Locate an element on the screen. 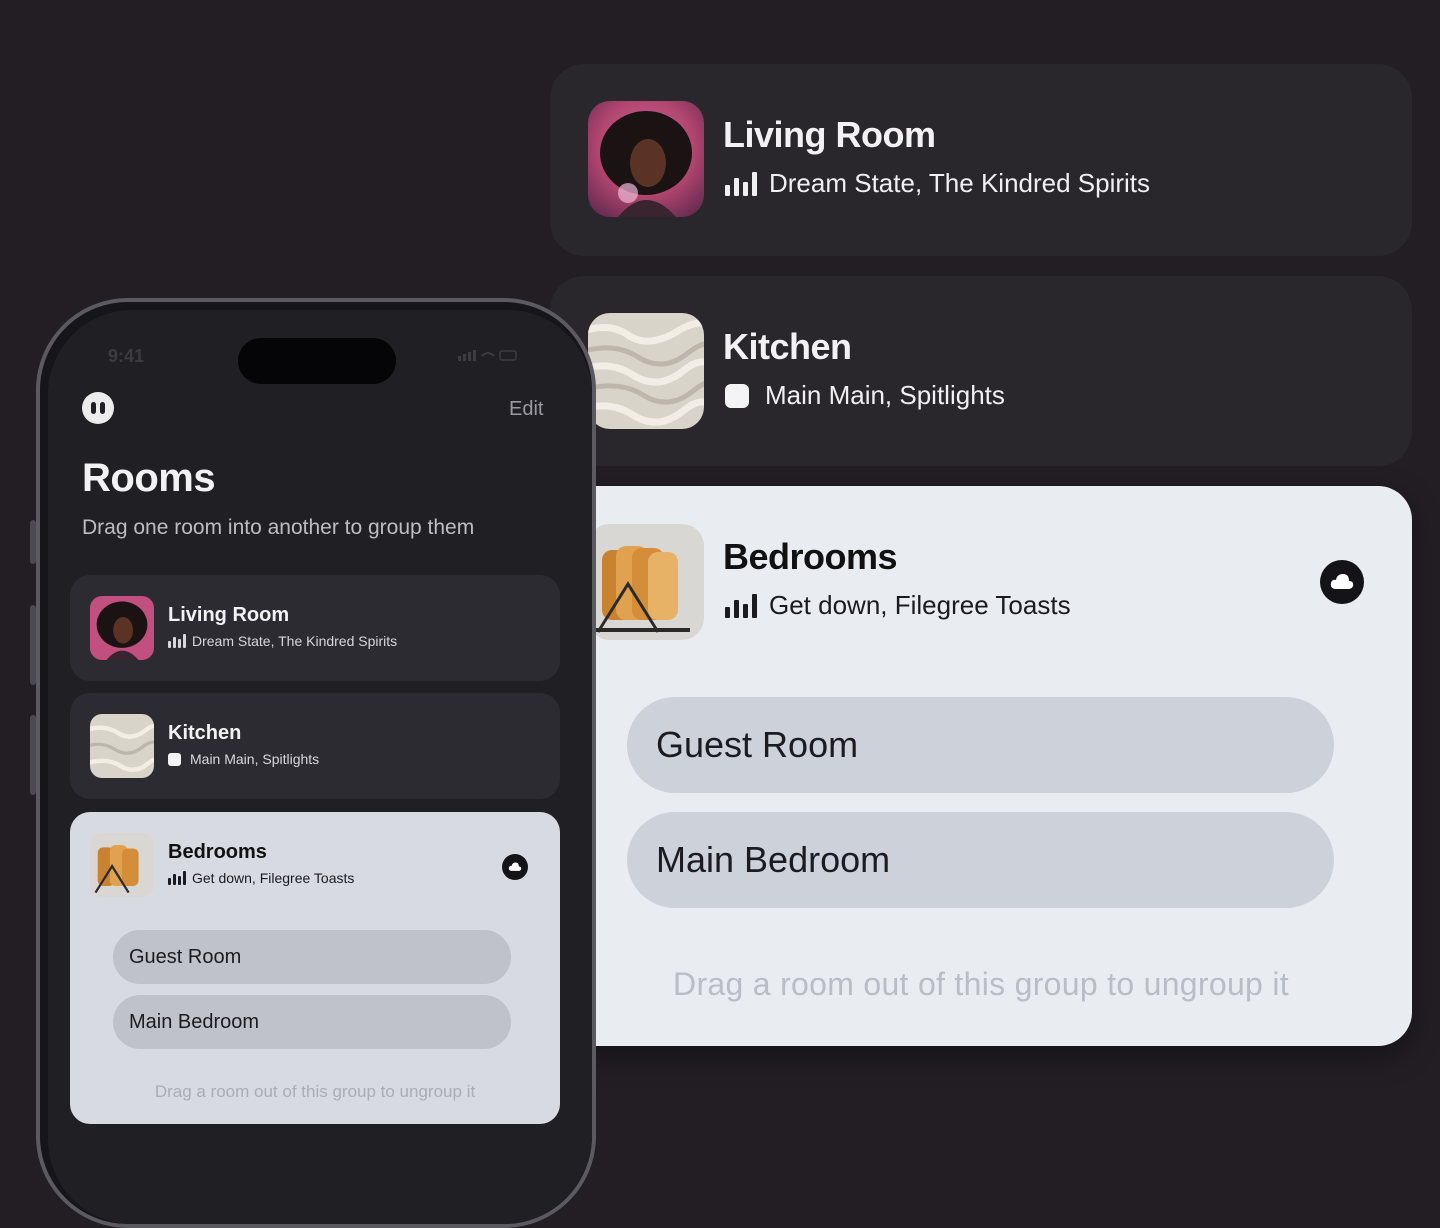  phone-kitchen-card: Kitchen Main Main, Spitlights is located at coordinates (315, 746).